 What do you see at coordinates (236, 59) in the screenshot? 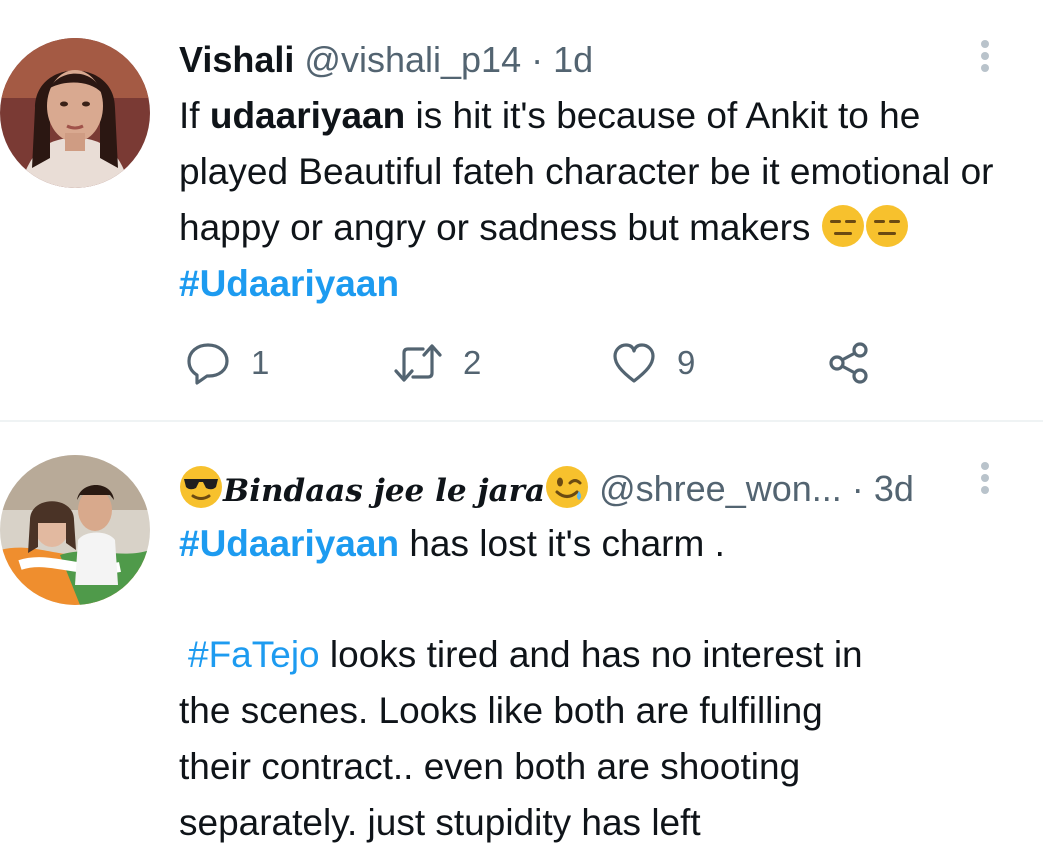
I see `display-name: Vishali` at bounding box center [236, 59].